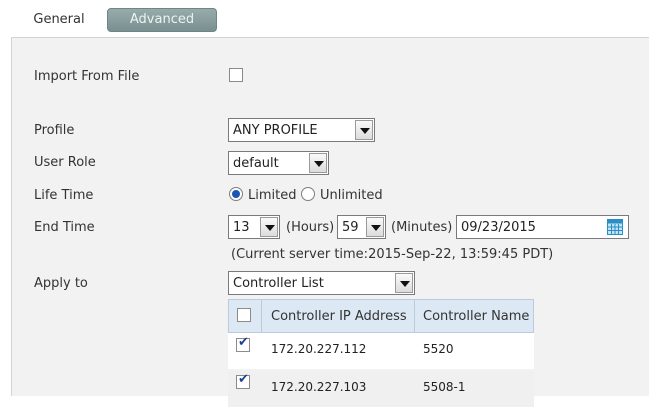  Describe the element at coordinates (162, 20) in the screenshot. I see `tab-advanced: Advanced` at that location.